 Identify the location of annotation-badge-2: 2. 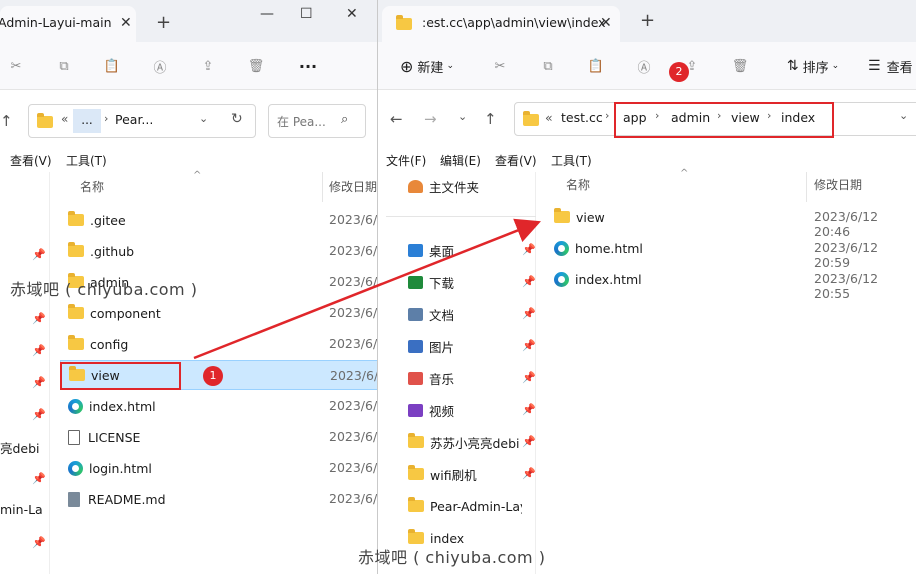
(679, 72).